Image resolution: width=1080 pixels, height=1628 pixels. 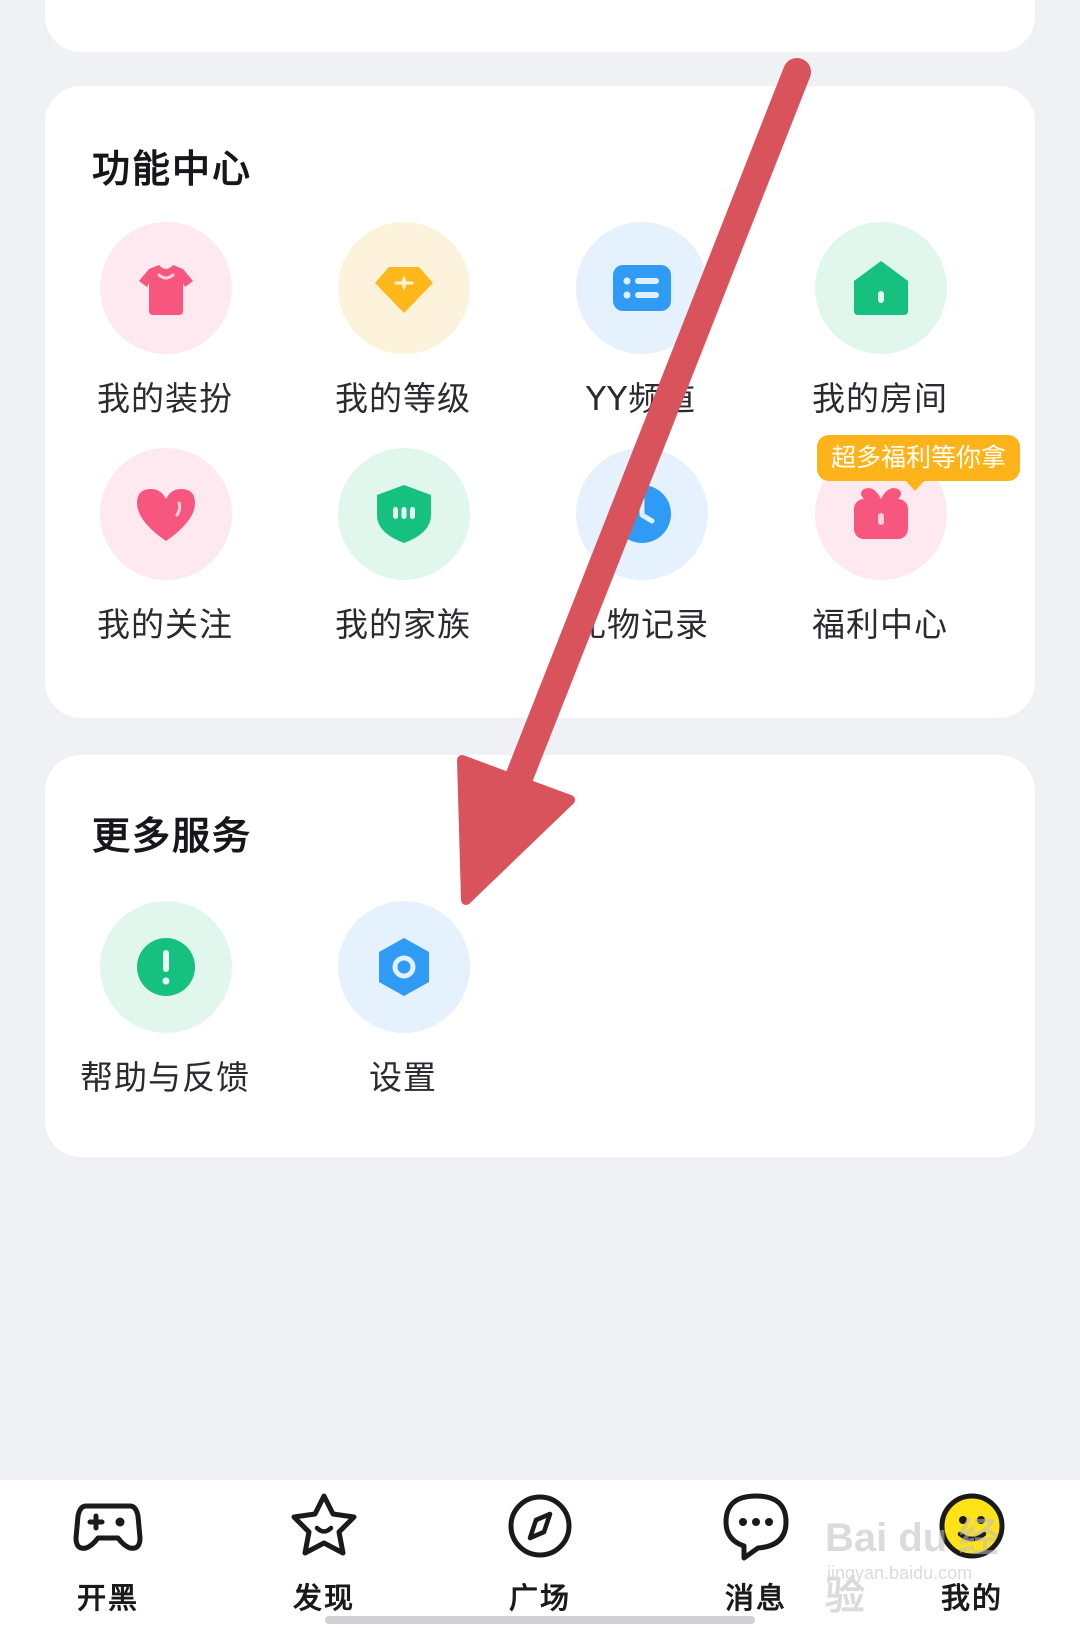 What do you see at coordinates (403, 398) in the screenshot?
I see `grid-item-label: 我的等级` at bounding box center [403, 398].